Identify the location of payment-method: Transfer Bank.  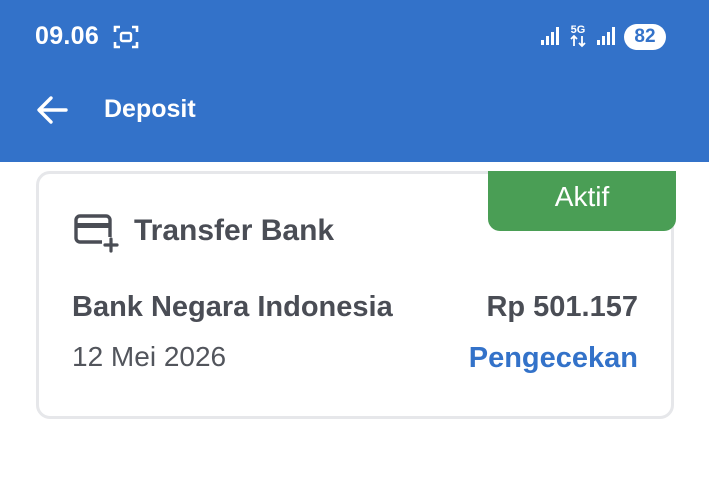
(234, 230).